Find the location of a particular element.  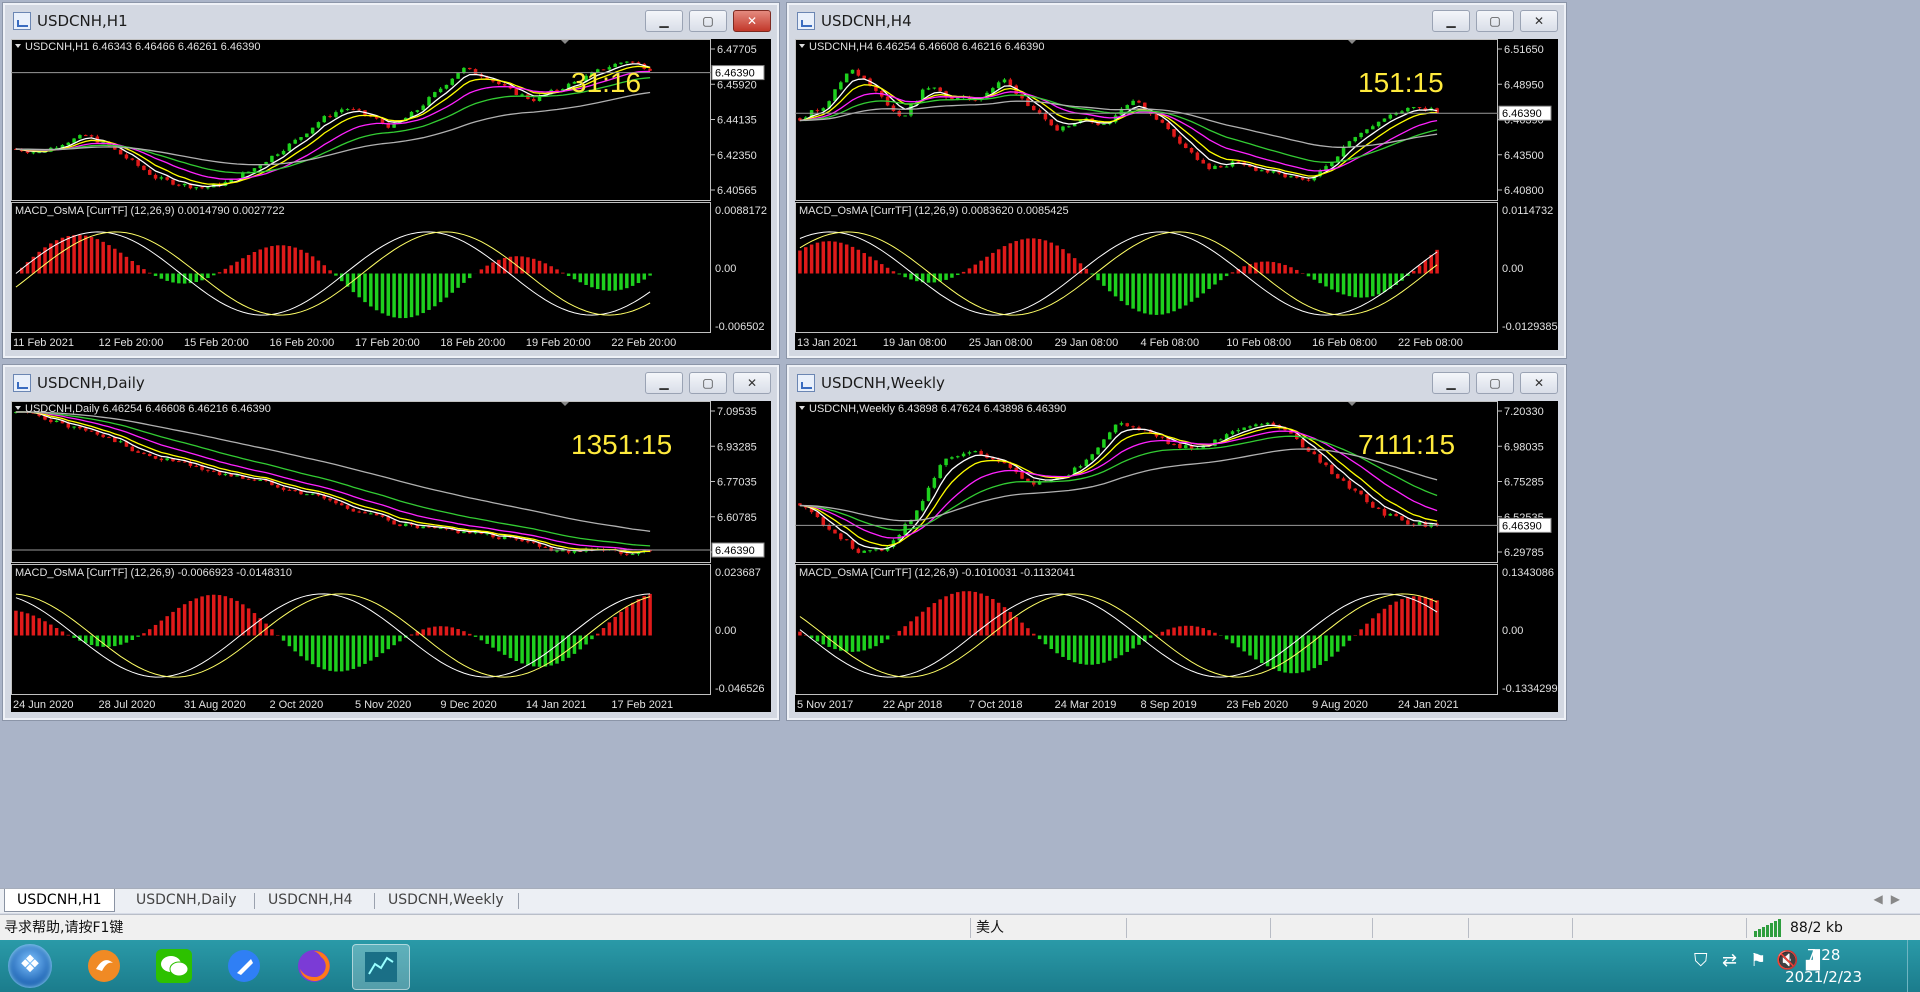

candle-countdown: 7111:15 is located at coordinates (1406, 444).